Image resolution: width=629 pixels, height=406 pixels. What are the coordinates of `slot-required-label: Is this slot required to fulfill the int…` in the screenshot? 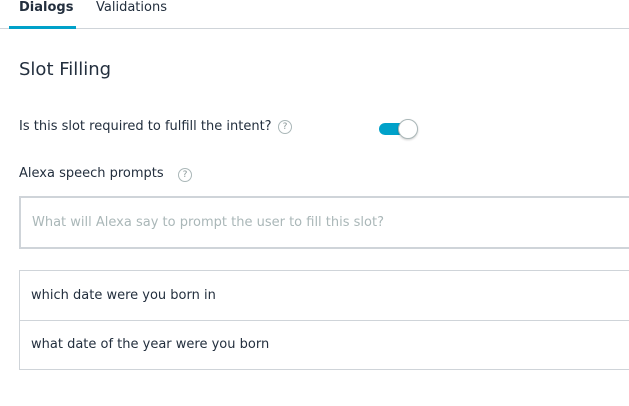 It's located at (145, 126).